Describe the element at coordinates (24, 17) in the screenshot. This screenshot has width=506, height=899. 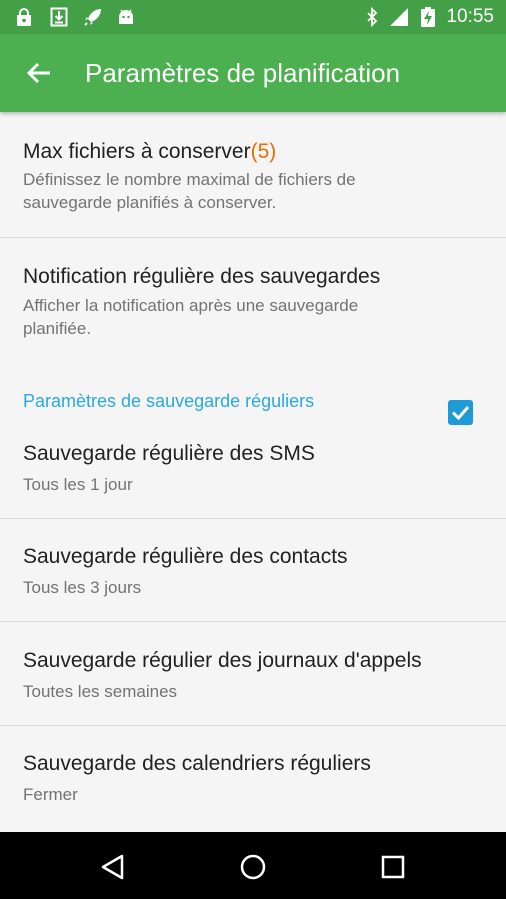
I see `lock-icon` at that location.